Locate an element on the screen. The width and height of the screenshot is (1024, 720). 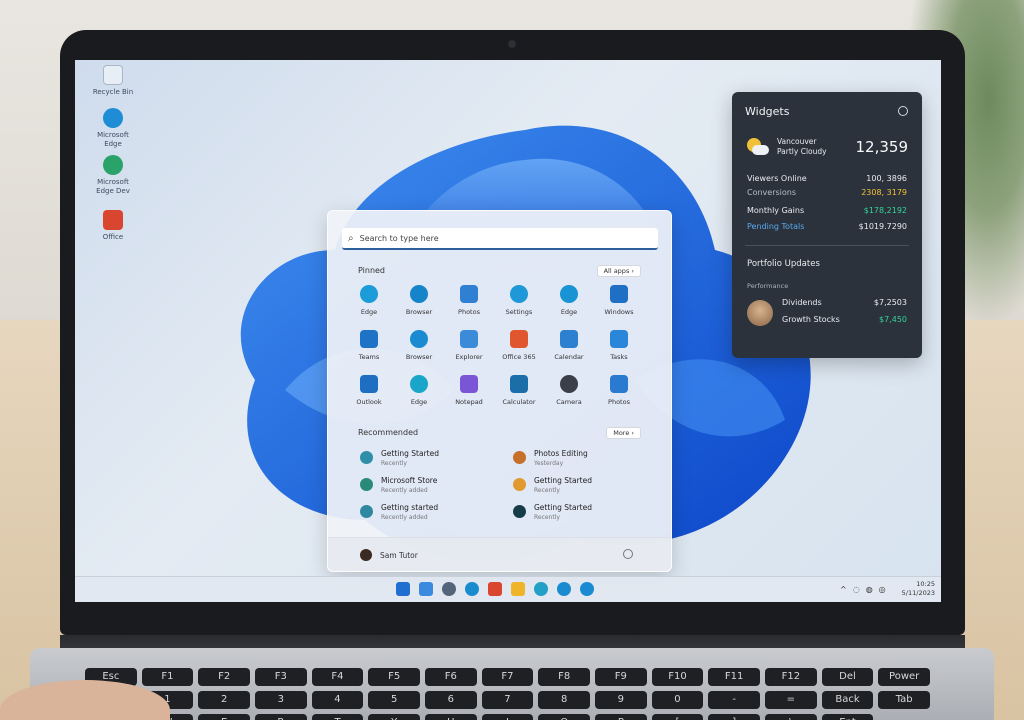
desktop-icon-recycle-bin: Recycle Bin is located at coordinates (113, 81).